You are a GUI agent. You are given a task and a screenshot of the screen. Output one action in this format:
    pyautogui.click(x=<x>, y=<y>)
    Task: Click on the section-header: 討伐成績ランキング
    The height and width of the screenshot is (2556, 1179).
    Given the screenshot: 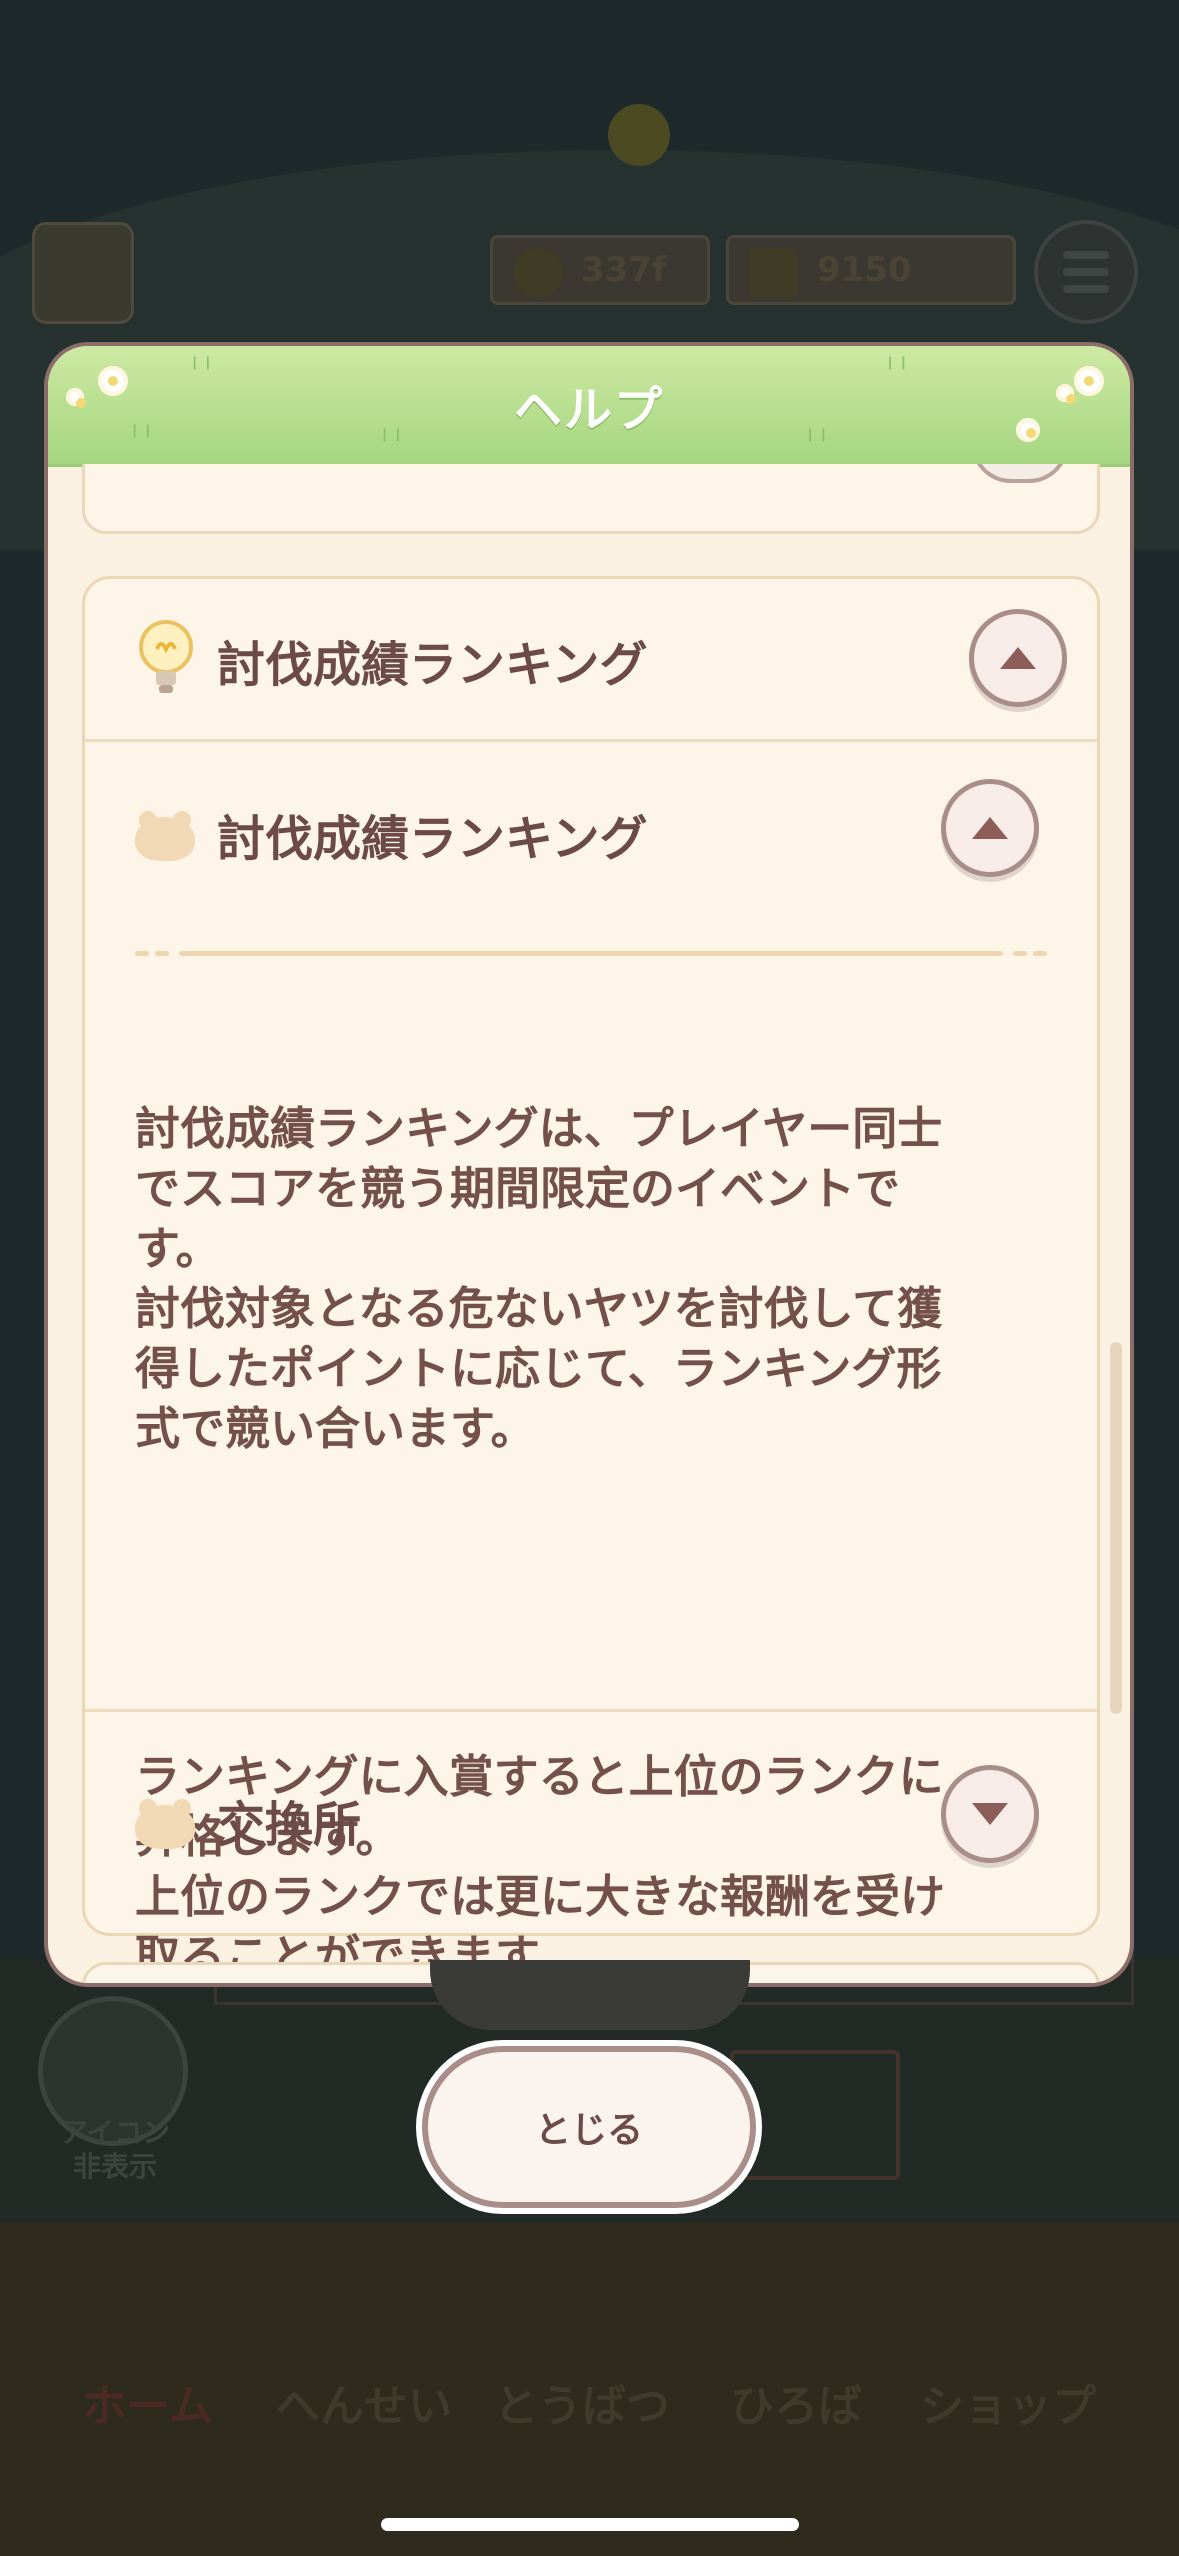 What is the action you would take?
    pyautogui.click(x=591, y=660)
    